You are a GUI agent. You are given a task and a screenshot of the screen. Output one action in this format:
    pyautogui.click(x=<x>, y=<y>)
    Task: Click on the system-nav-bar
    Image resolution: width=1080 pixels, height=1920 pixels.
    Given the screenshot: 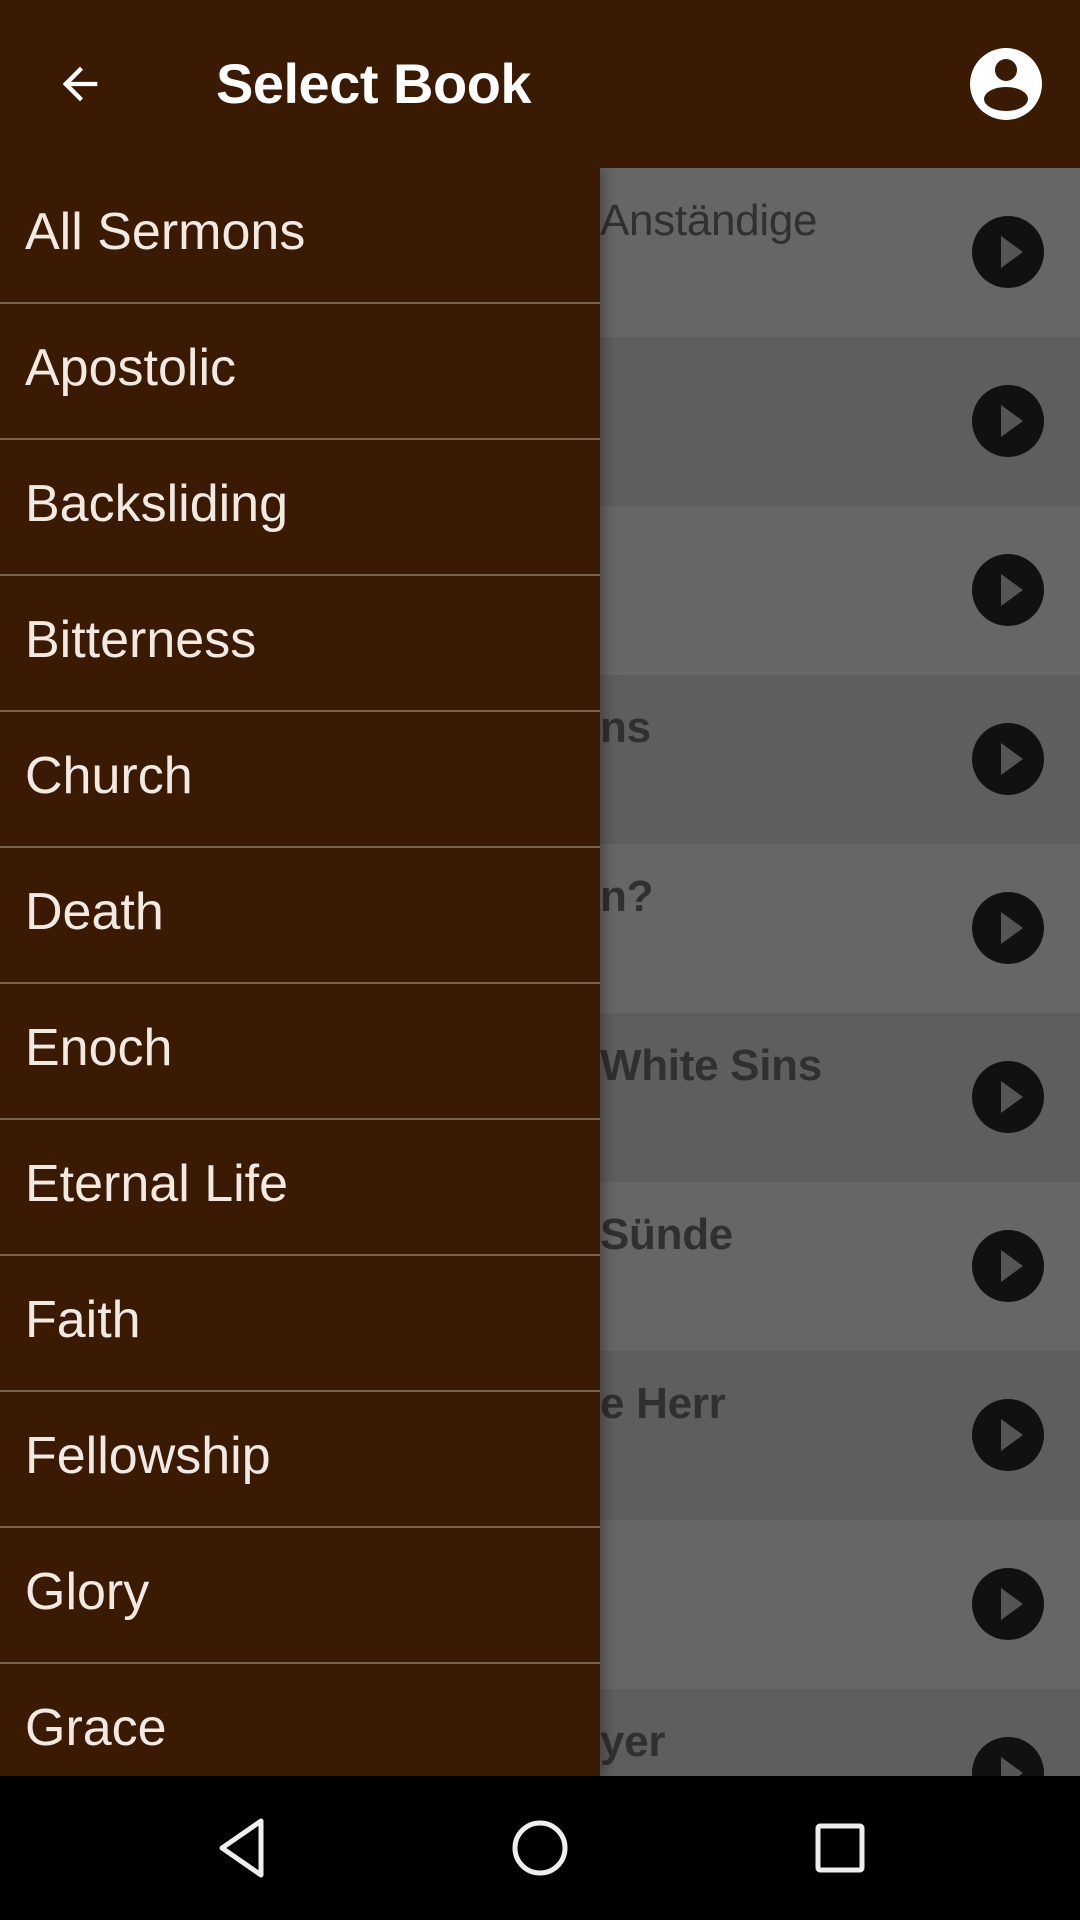 What is the action you would take?
    pyautogui.click(x=540, y=1848)
    